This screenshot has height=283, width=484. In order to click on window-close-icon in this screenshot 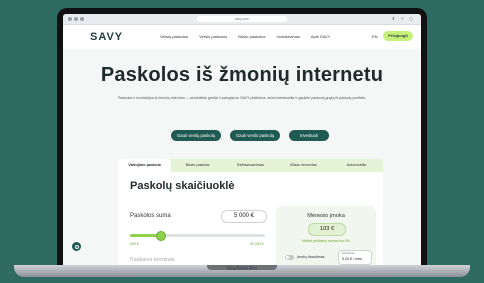, I will do `click(70, 19)`.